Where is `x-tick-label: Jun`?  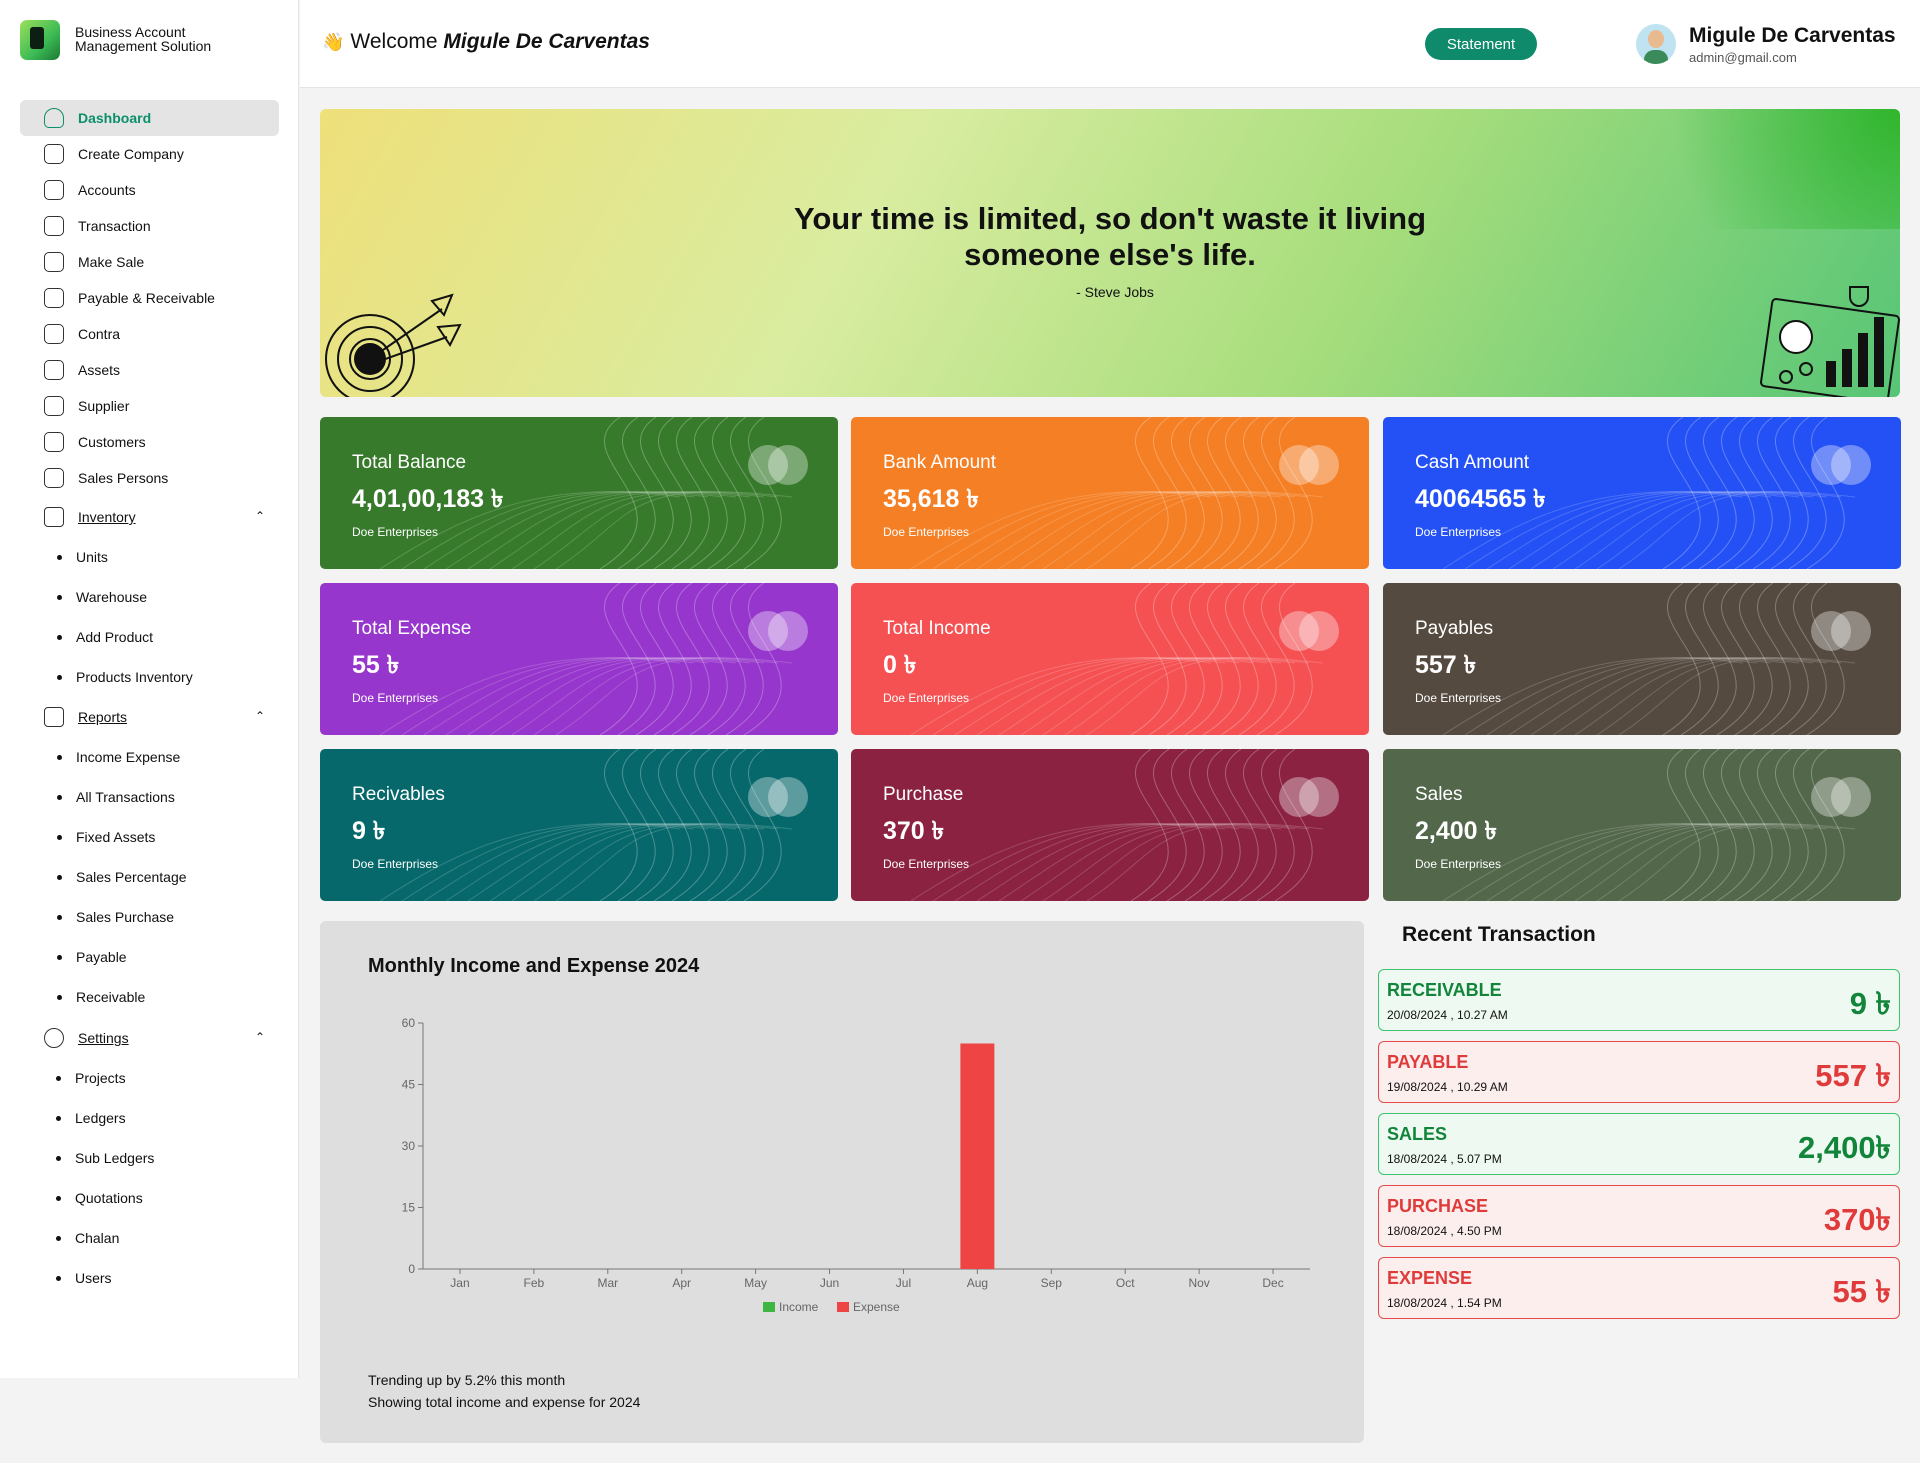
x-tick-label: Jun is located at coordinates (829, 1283).